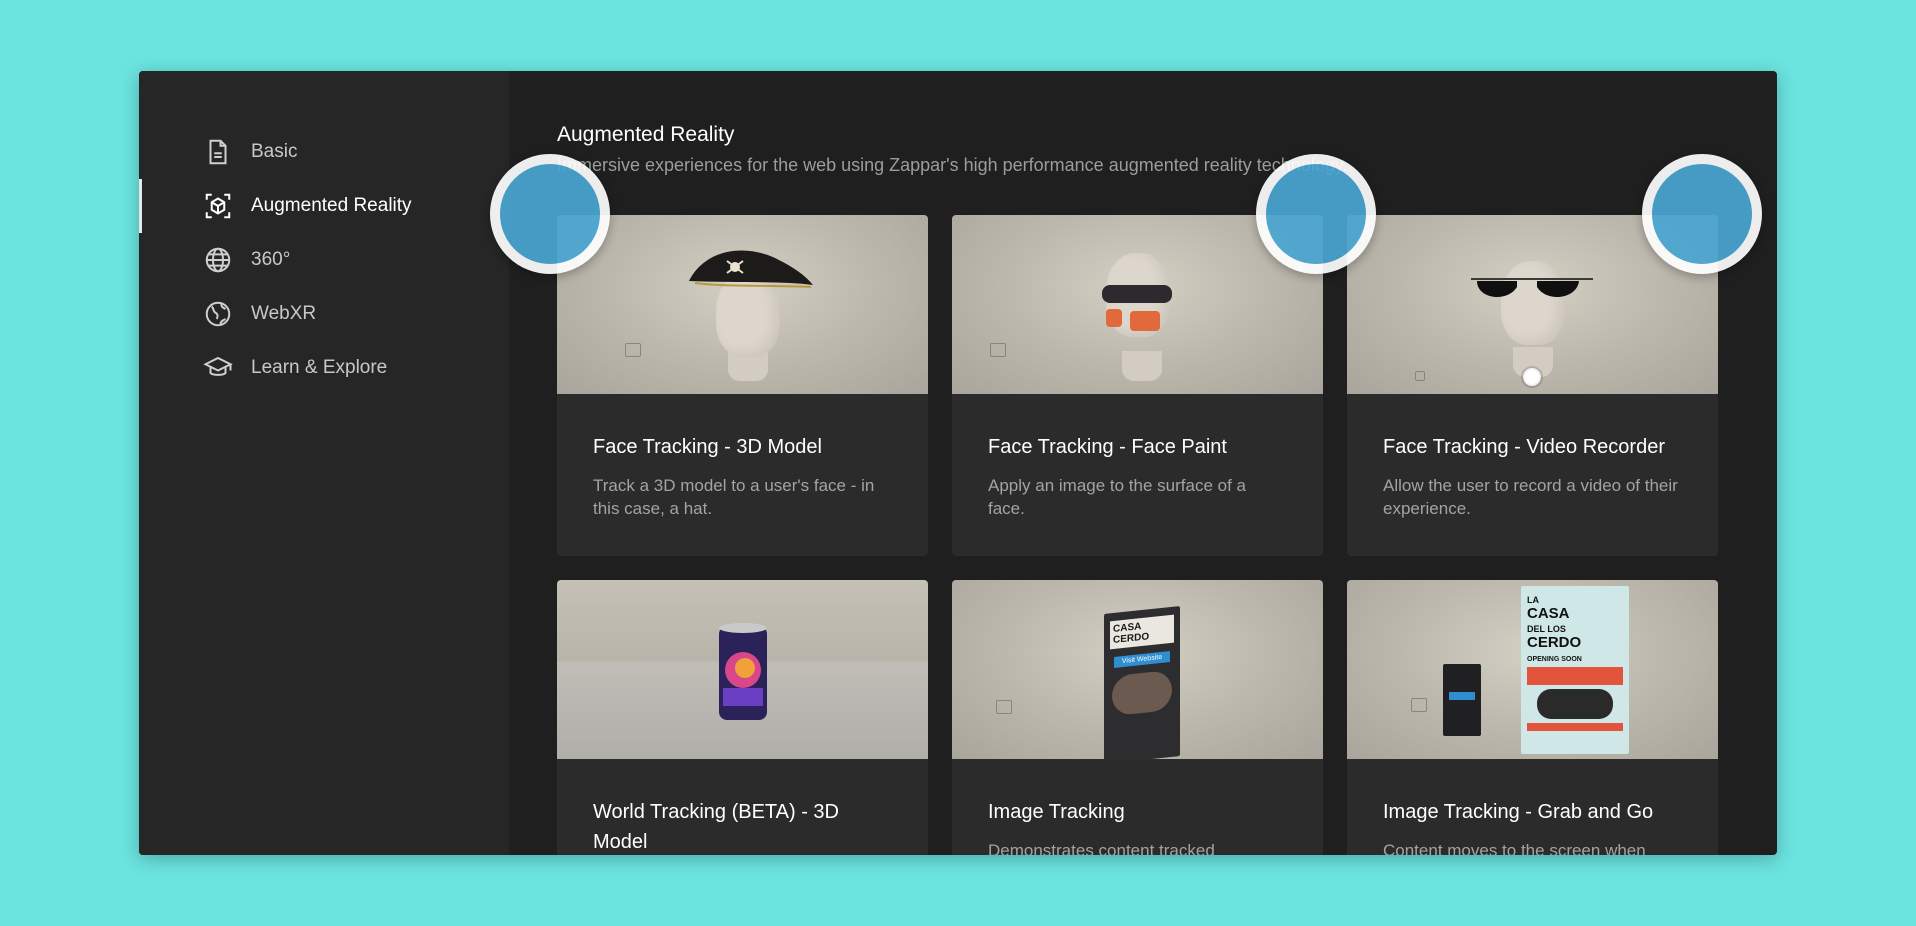 The height and width of the screenshot is (926, 1916). What do you see at coordinates (1145, 321) in the screenshot?
I see `face-paint-right` at bounding box center [1145, 321].